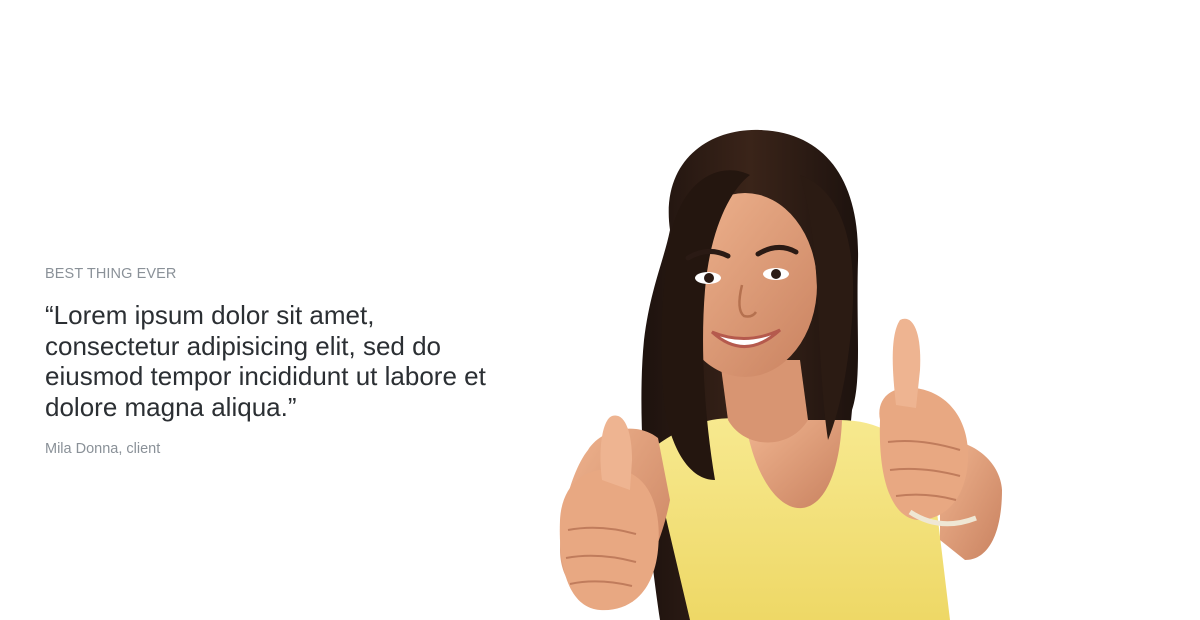  Describe the element at coordinates (103, 449) in the screenshot. I see `testimonial-author: Mila Donna, client` at that location.